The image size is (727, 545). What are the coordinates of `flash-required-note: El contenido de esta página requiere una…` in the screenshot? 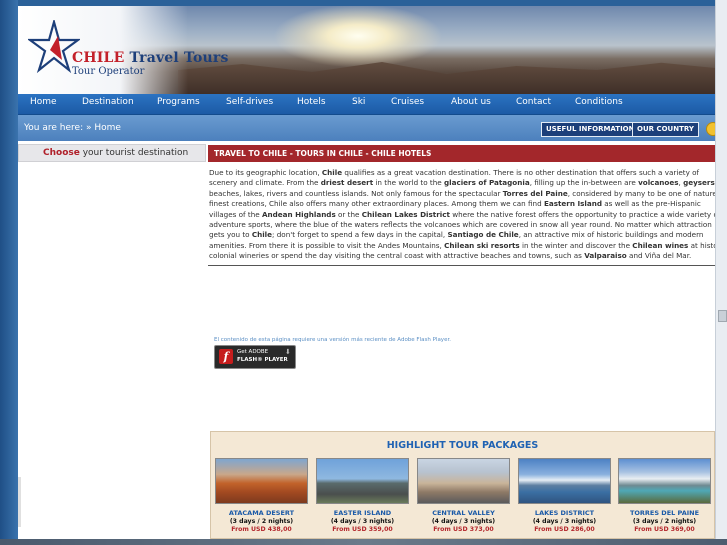 It's located at (332, 340).